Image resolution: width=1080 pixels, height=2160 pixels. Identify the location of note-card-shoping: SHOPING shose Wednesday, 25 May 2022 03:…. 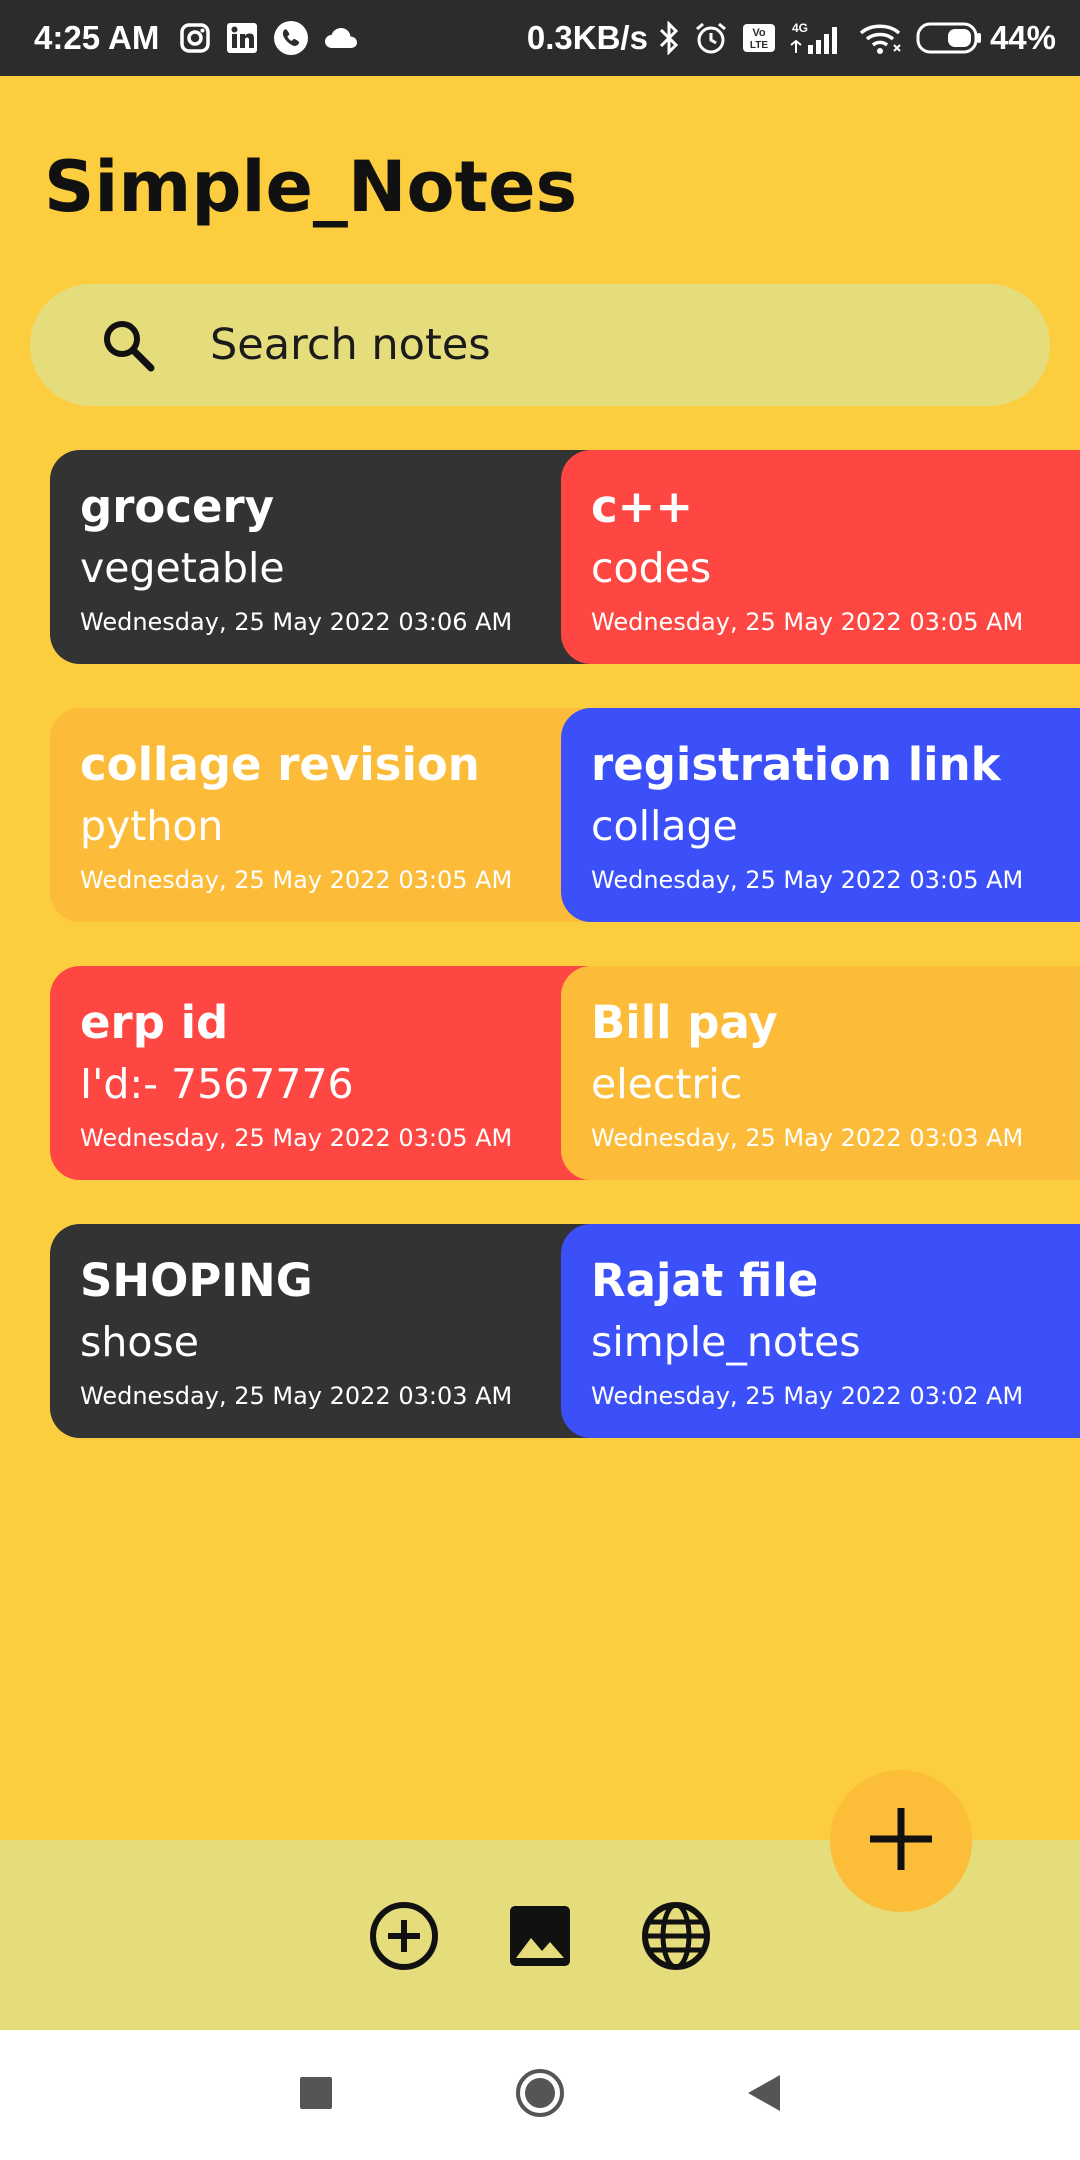
(330, 1331).